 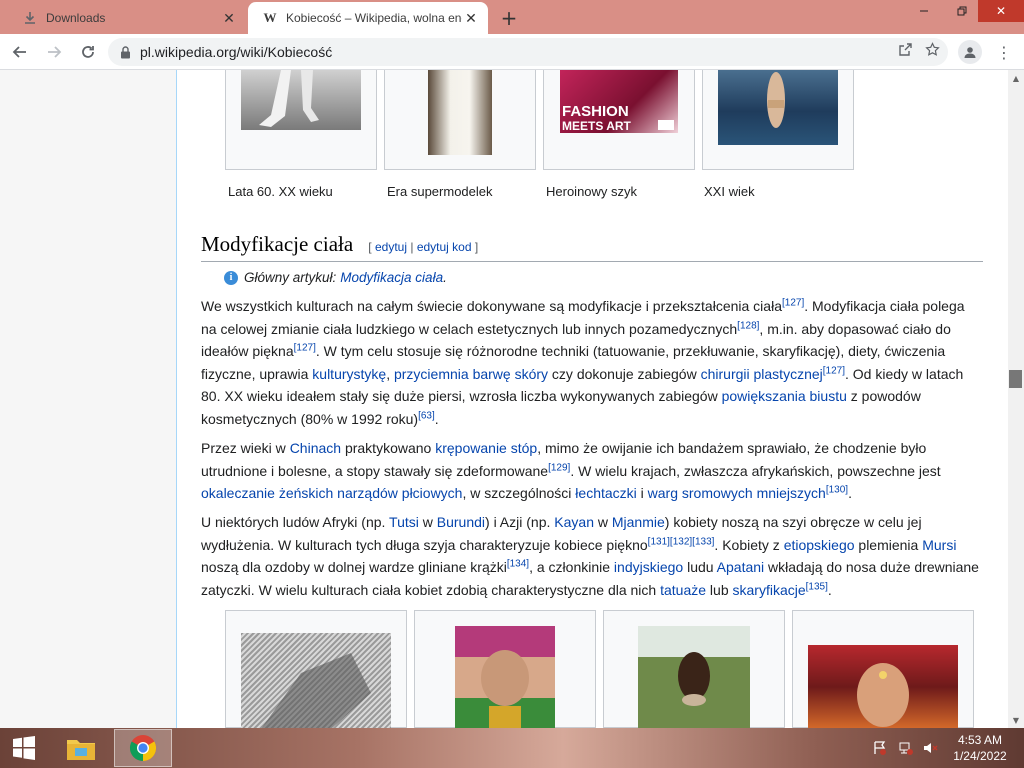 I want to click on article-link: Burundi, so click(x=461, y=522).